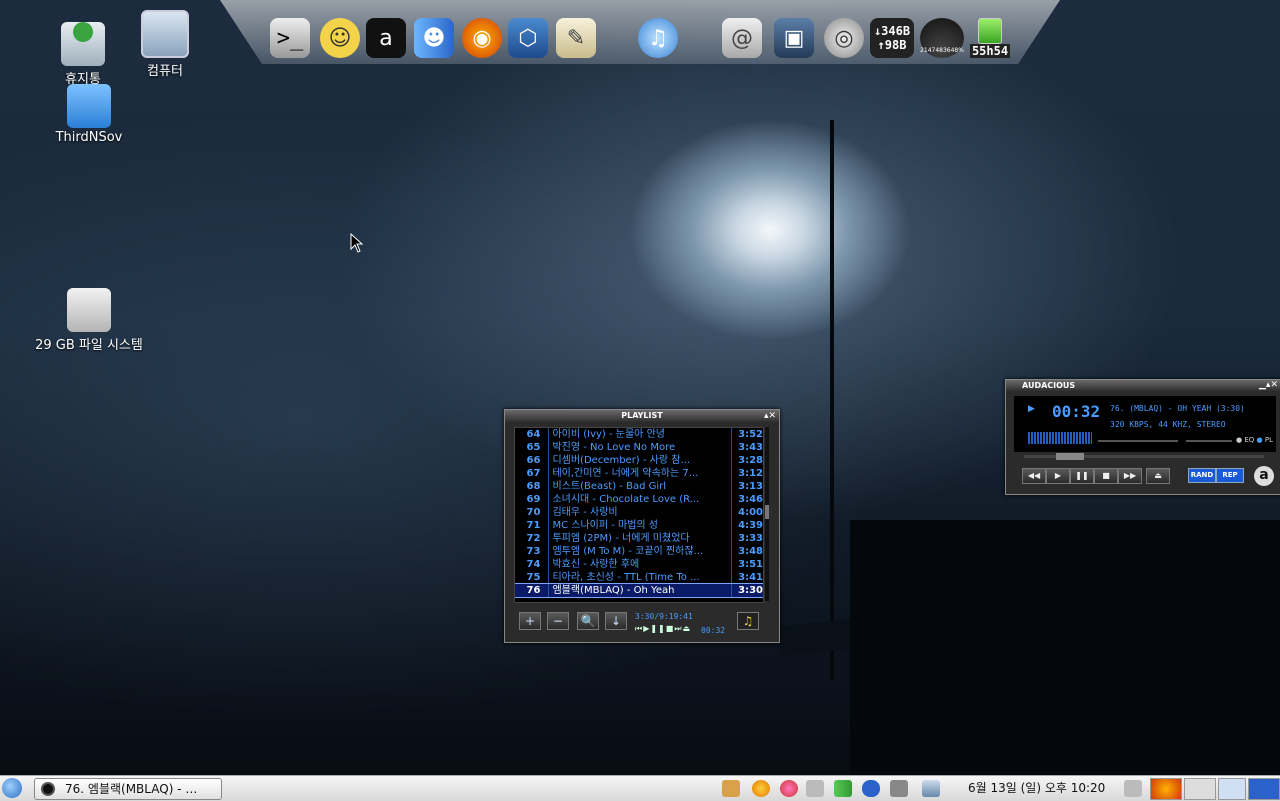  What do you see at coordinates (789, 788) in the screenshot?
I see `chat-status-icon` at bounding box center [789, 788].